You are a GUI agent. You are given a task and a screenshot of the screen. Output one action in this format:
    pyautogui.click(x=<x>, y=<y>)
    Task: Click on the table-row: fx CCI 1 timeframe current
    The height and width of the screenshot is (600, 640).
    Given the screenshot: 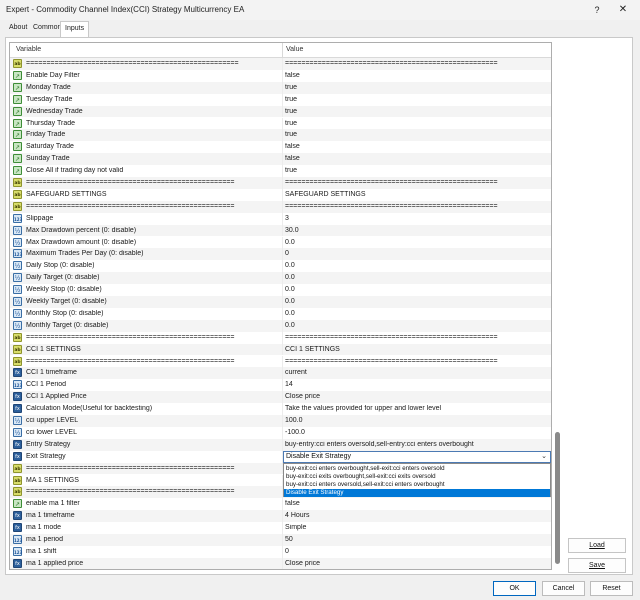 What is the action you would take?
    pyautogui.click(x=280, y=373)
    